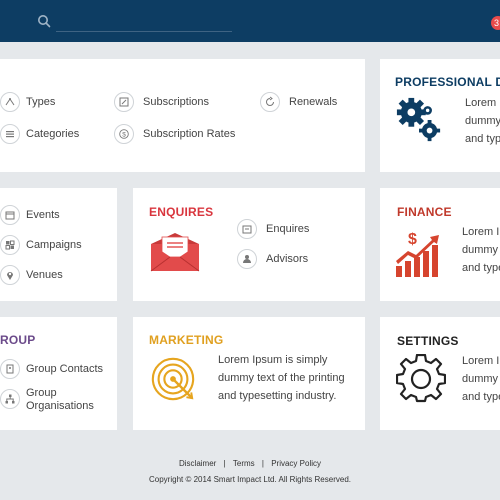  I want to click on terms-link: Terms, so click(244, 463).